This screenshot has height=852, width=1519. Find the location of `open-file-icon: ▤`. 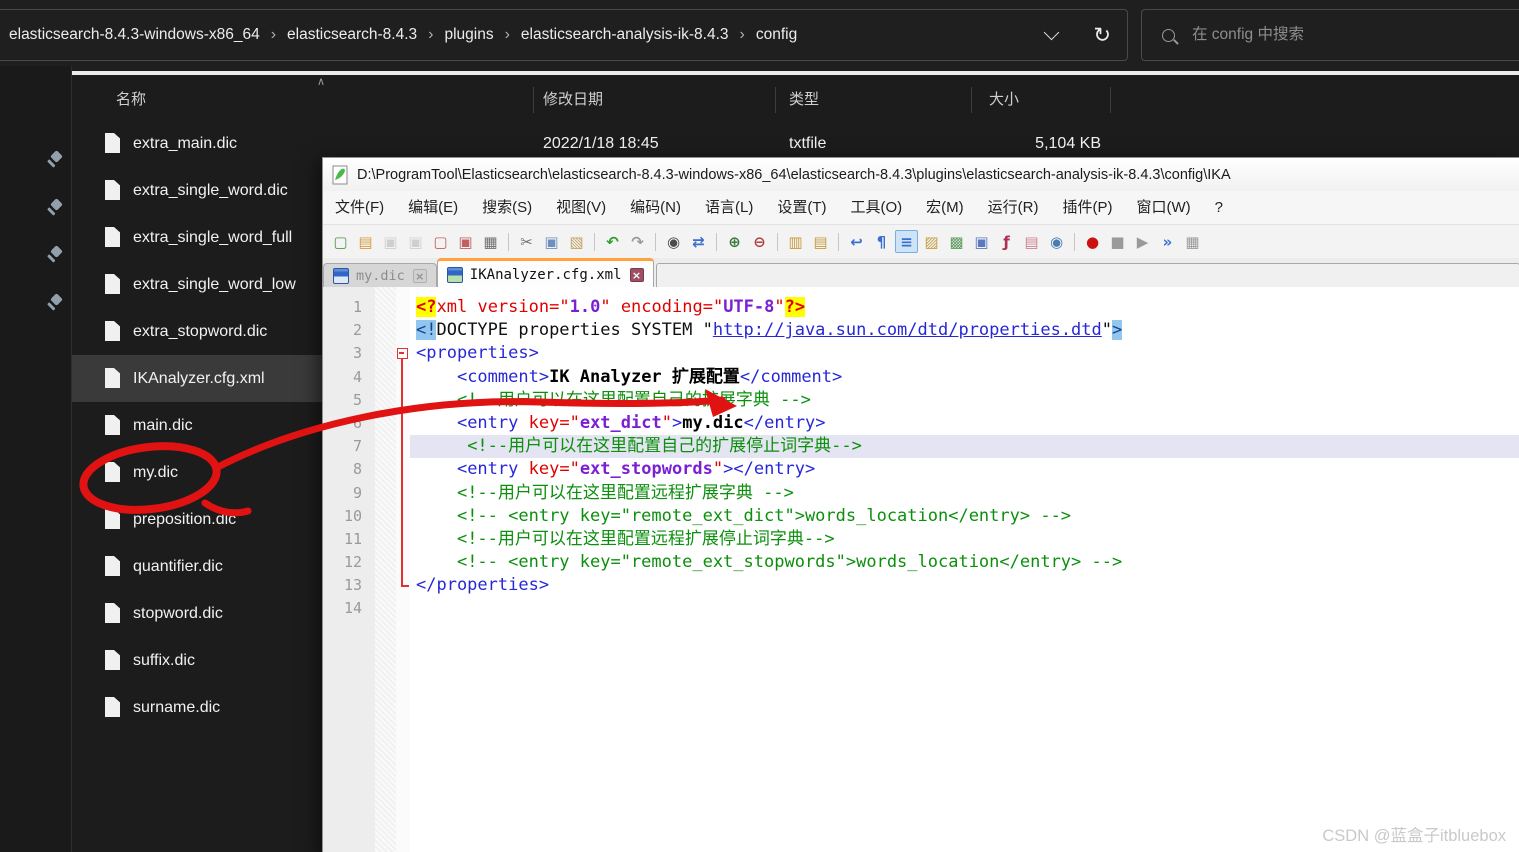

open-file-icon: ▤ is located at coordinates (365, 241).